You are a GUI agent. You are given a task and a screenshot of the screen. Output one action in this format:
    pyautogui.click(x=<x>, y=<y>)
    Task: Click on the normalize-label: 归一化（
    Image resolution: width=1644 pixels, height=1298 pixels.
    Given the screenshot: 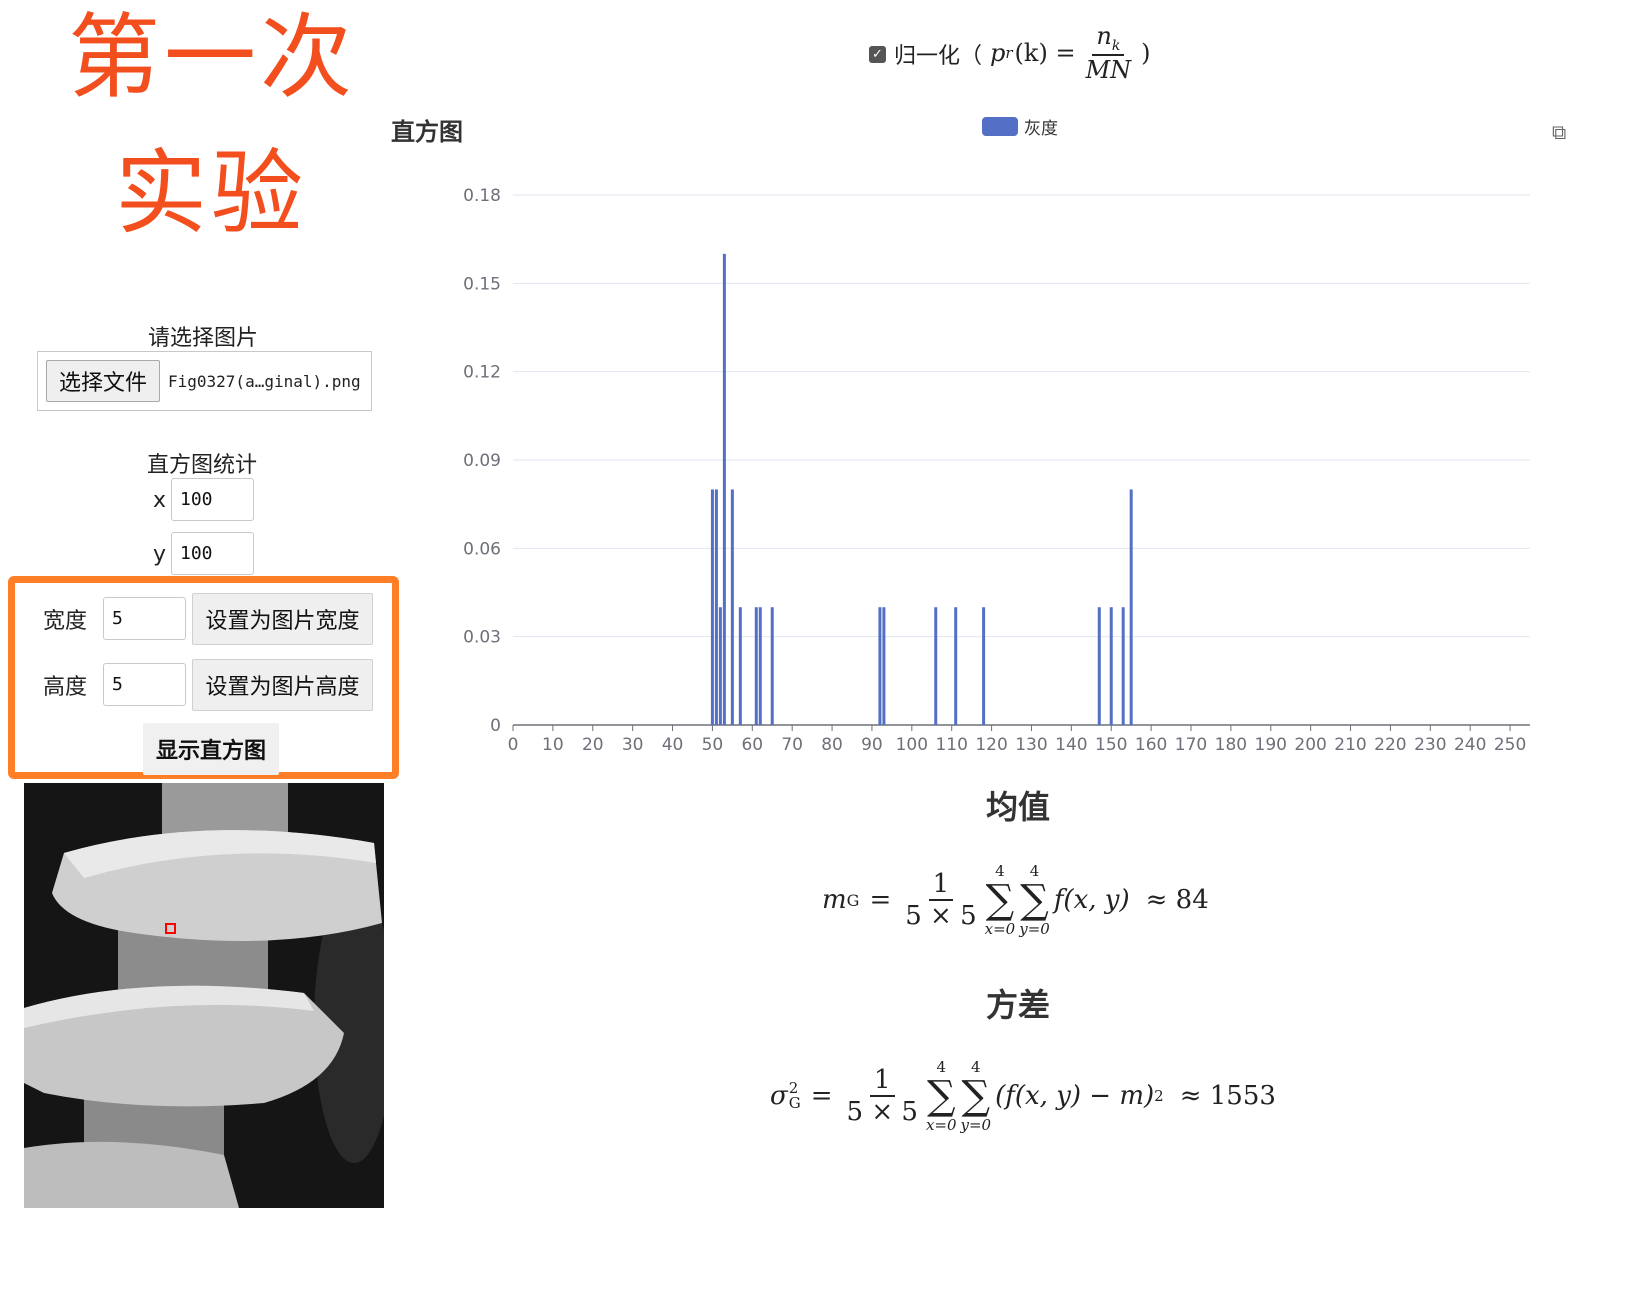 What is the action you would take?
    pyautogui.click(x=938, y=56)
    